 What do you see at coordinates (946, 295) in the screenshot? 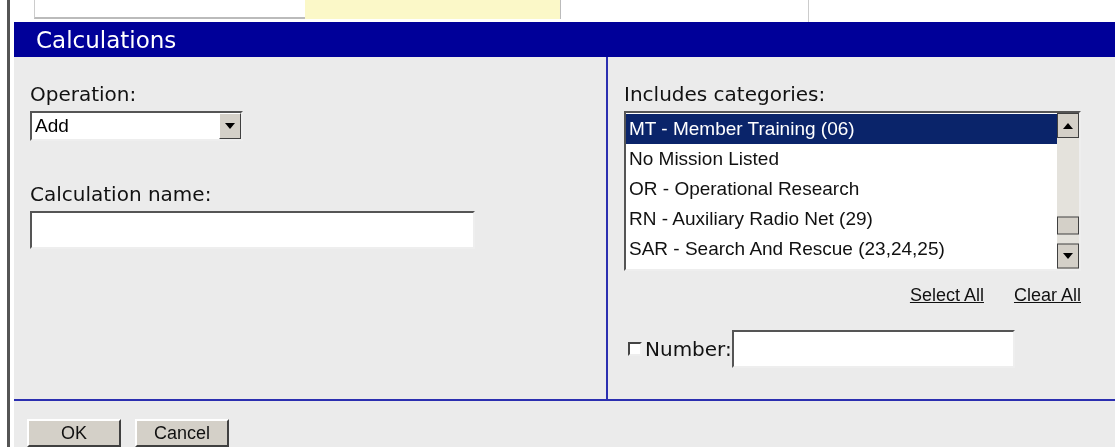
I see `link: Select All` at bounding box center [946, 295].